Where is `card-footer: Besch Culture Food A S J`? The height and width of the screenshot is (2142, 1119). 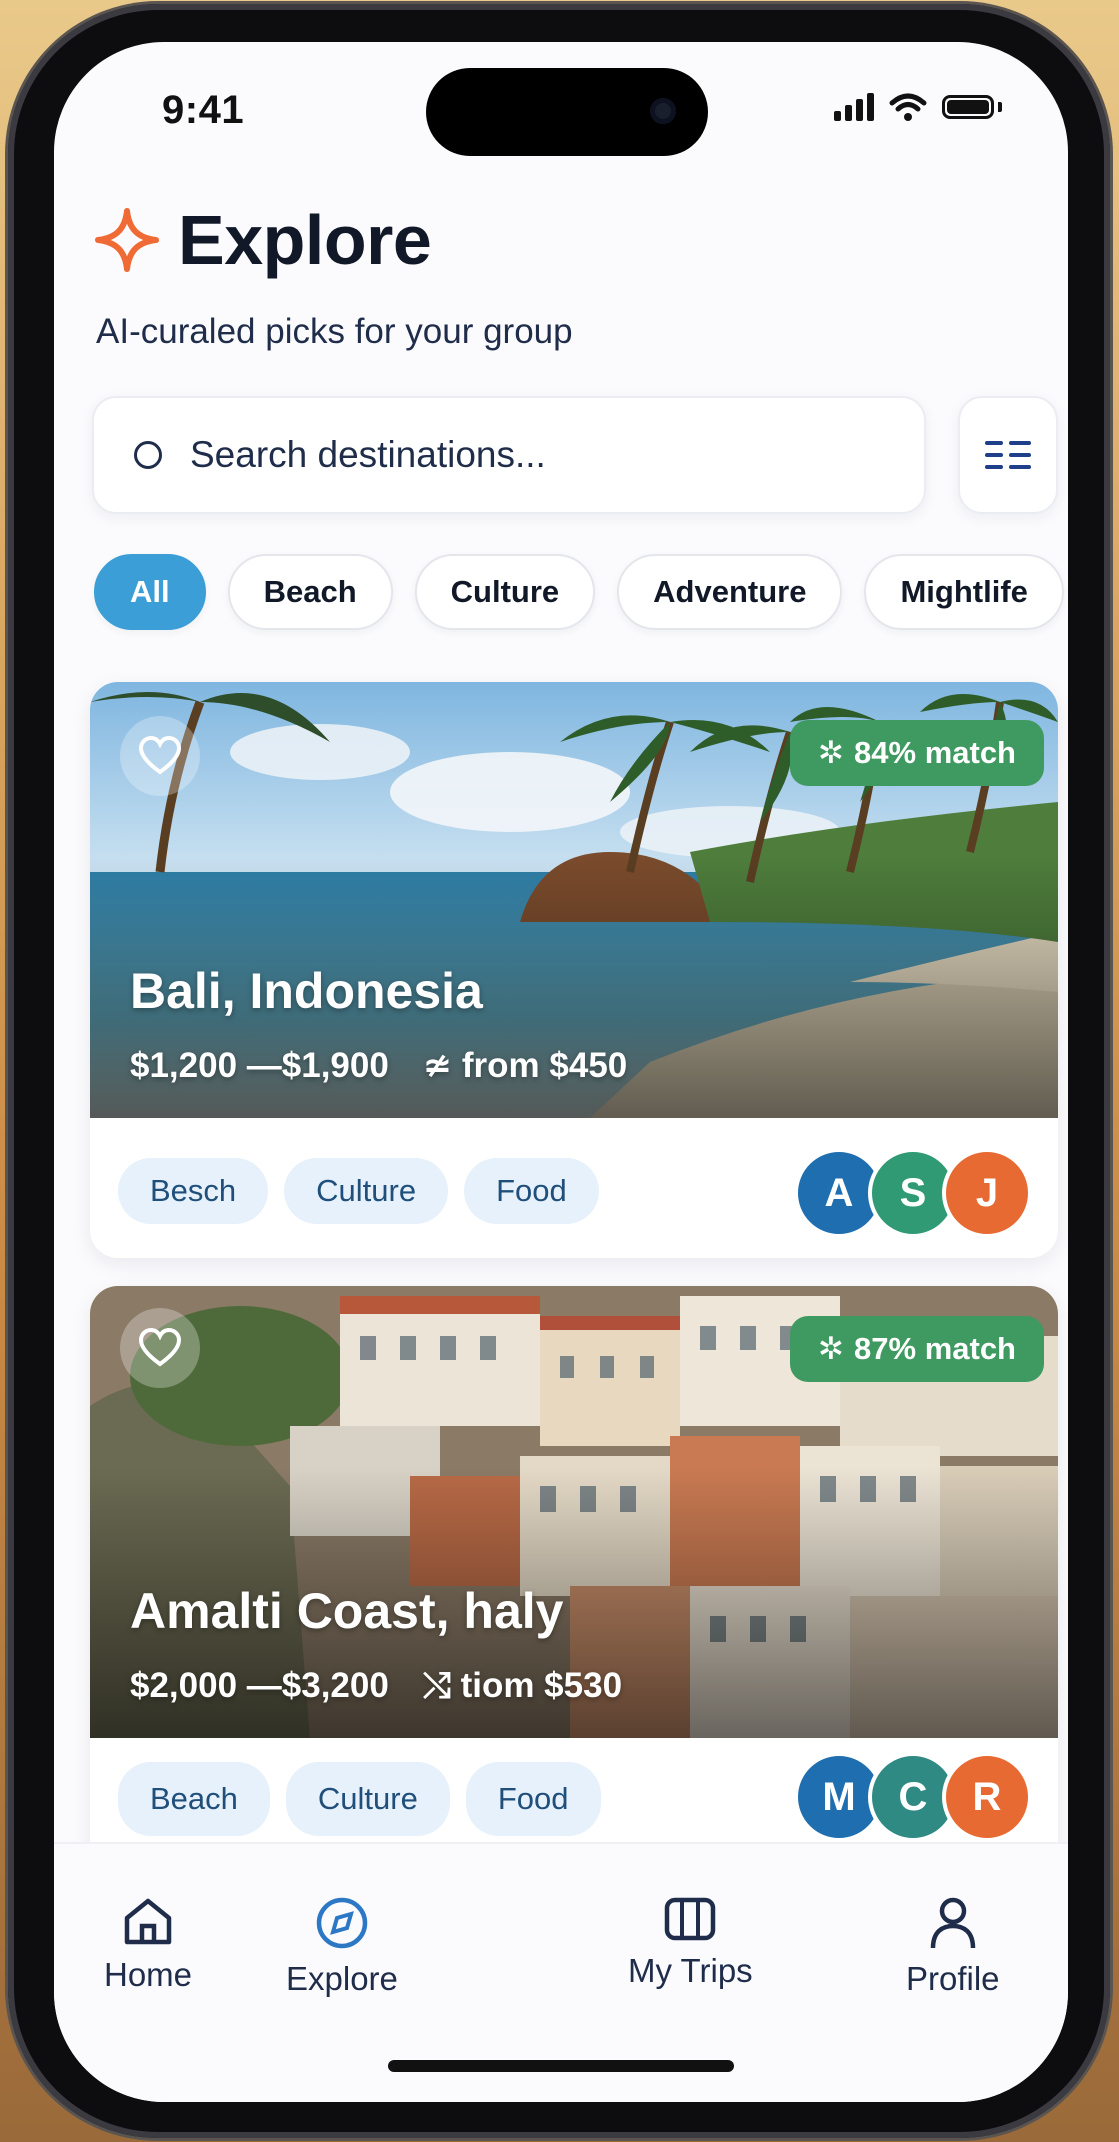 card-footer: Besch Culture Food A S J is located at coordinates (574, 1188).